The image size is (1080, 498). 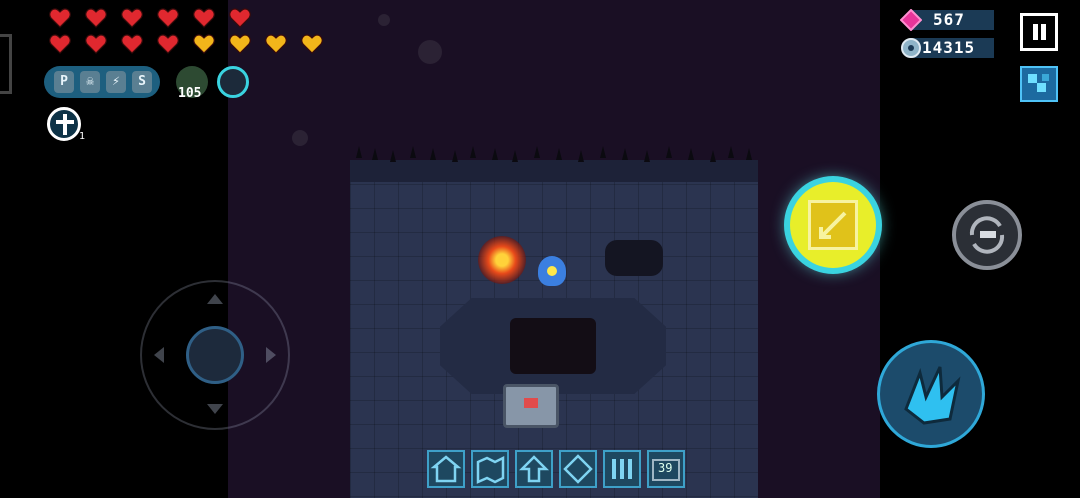 I want to click on item-map, so click(x=490, y=469).